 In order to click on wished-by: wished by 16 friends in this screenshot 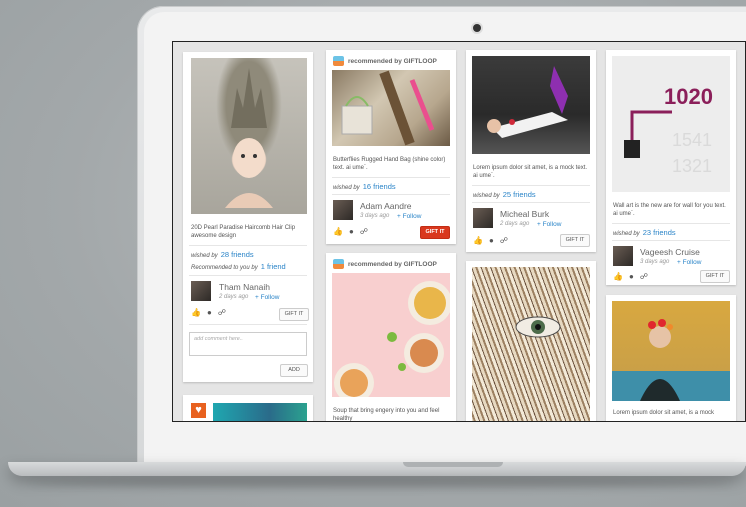, I will do `click(364, 186)`.